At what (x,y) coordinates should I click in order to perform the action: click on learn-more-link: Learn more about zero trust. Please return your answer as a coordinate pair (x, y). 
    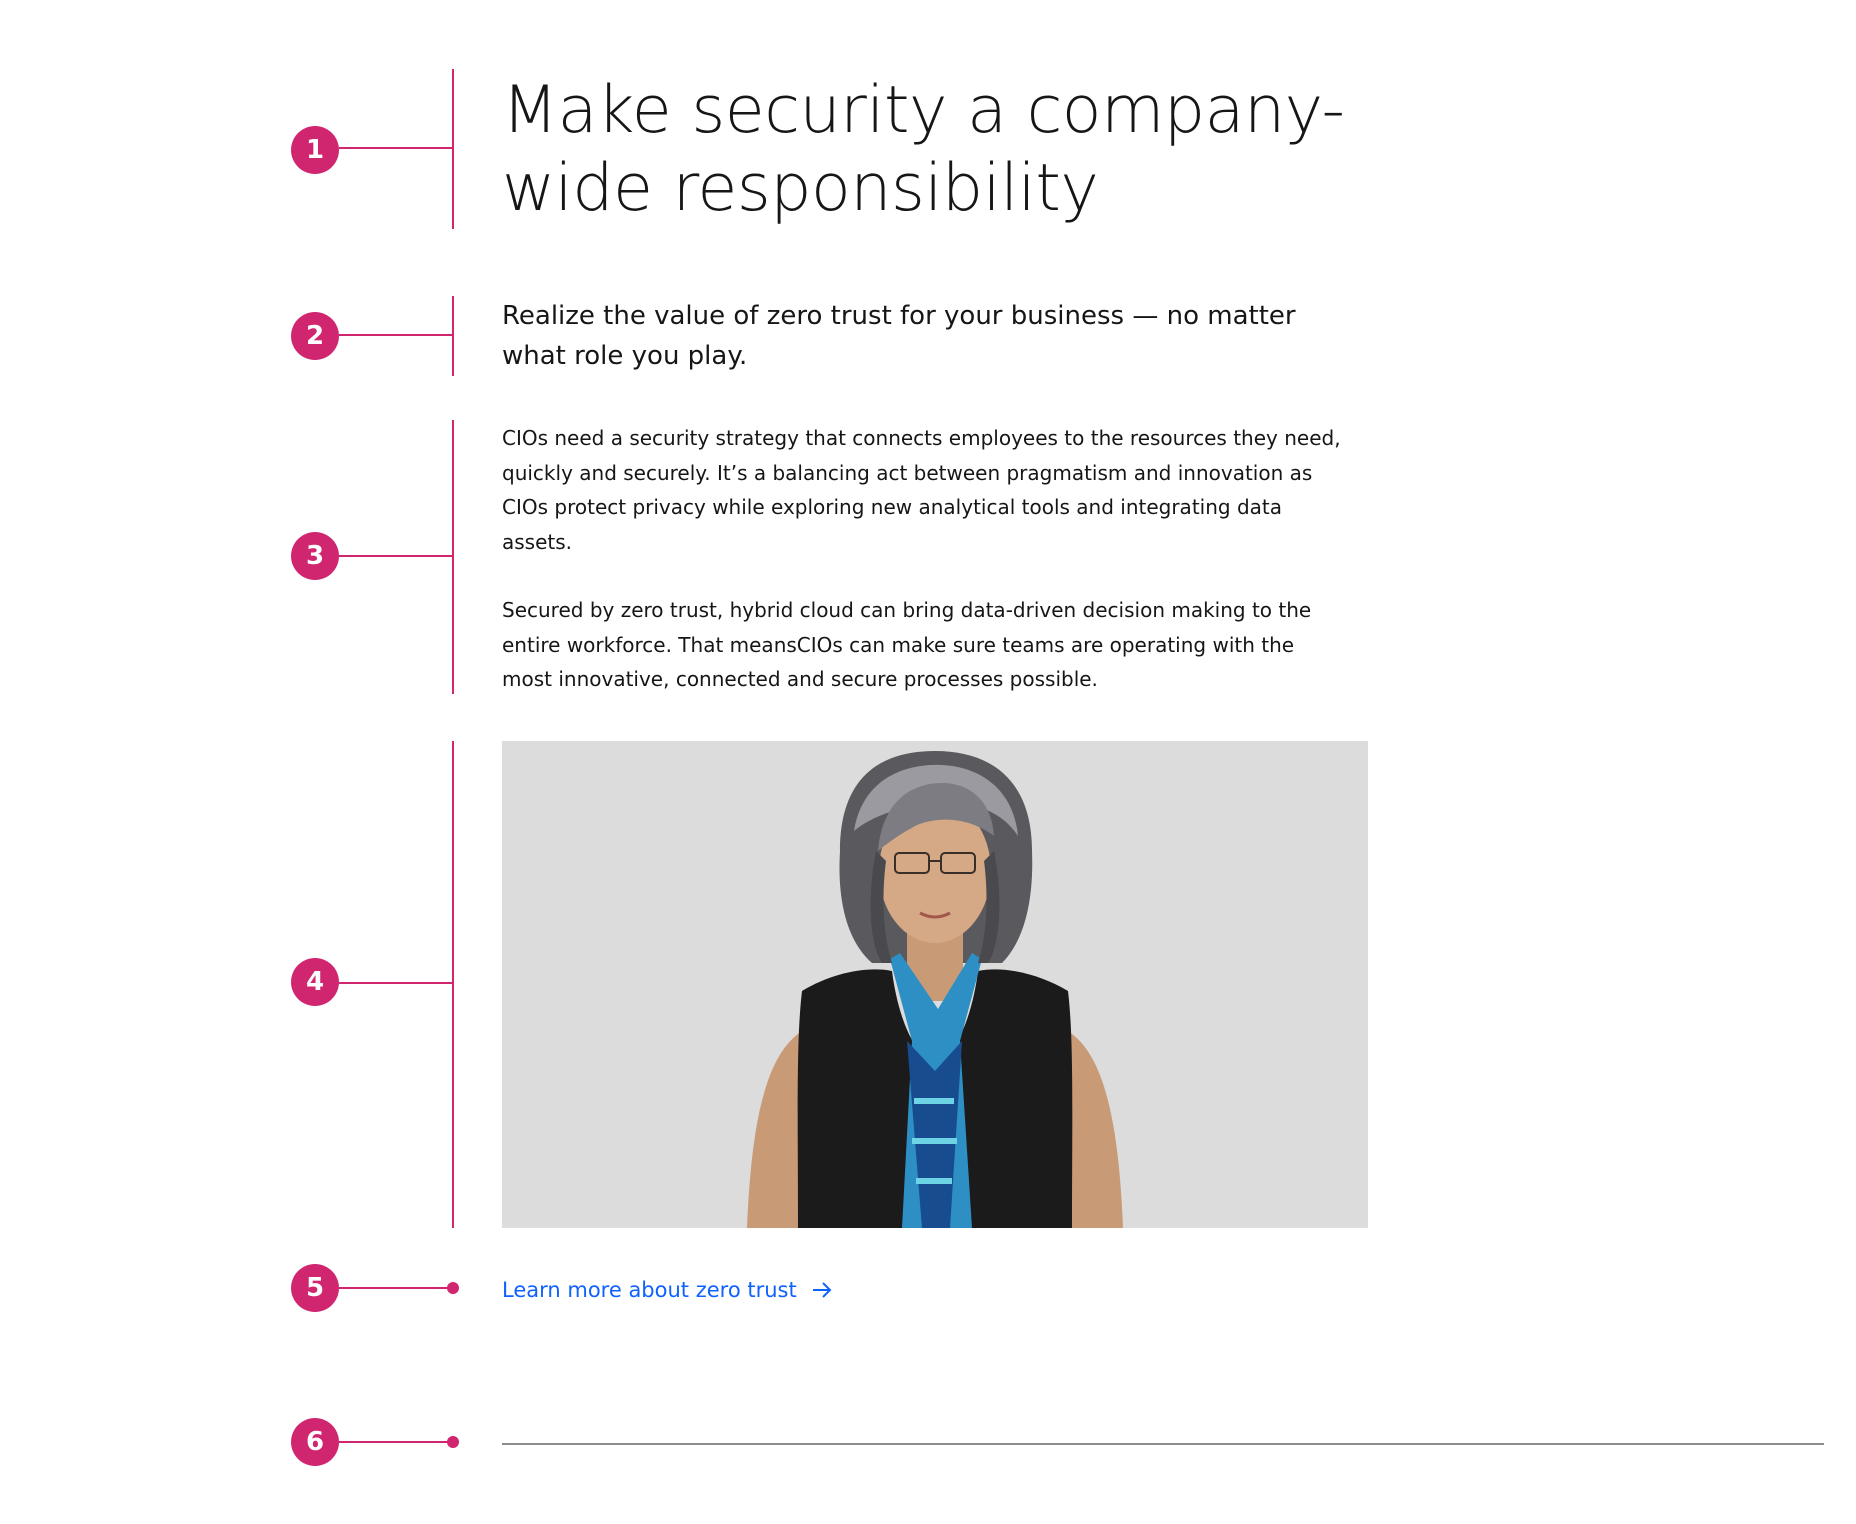
    Looking at the image, I should click on (667, 1290).